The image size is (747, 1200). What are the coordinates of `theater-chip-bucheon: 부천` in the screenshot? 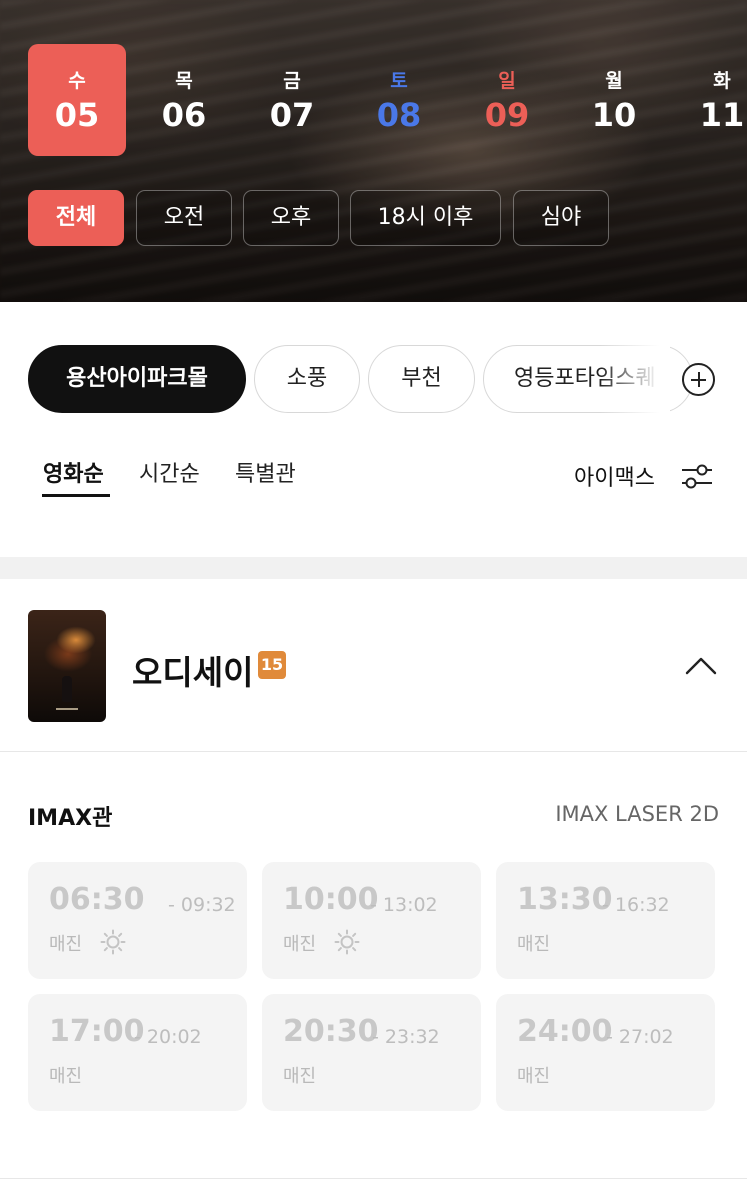 It's located at (421, 379).